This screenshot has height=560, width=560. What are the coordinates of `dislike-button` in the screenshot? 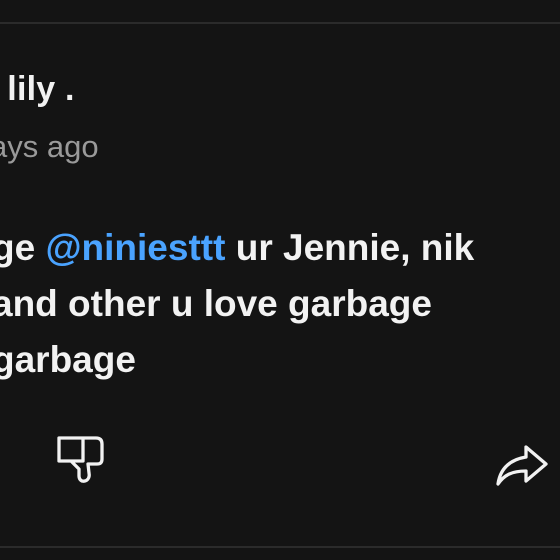 It's located at (80, 458).